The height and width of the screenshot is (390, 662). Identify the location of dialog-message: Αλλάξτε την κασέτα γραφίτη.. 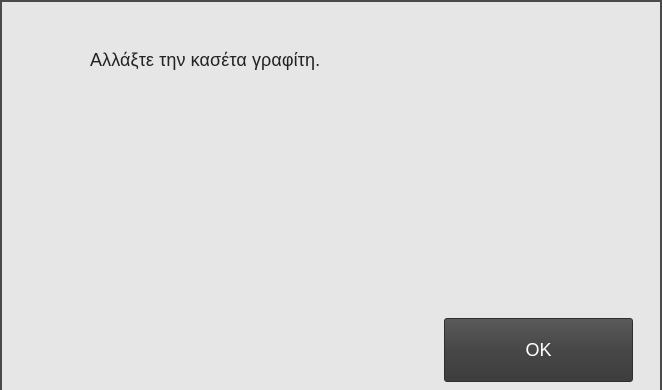
(205, 60).